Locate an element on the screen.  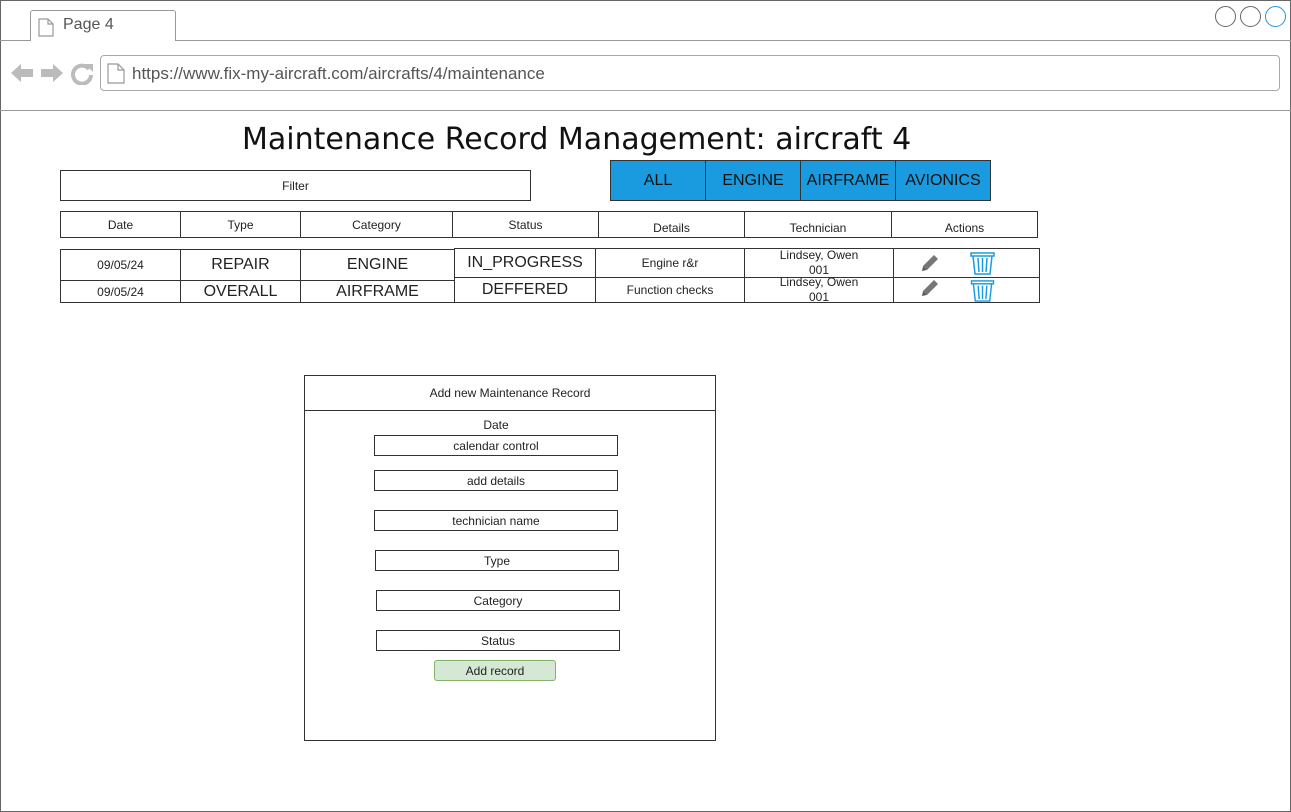
filter-input: Filter is located at coordinates (295, 185).